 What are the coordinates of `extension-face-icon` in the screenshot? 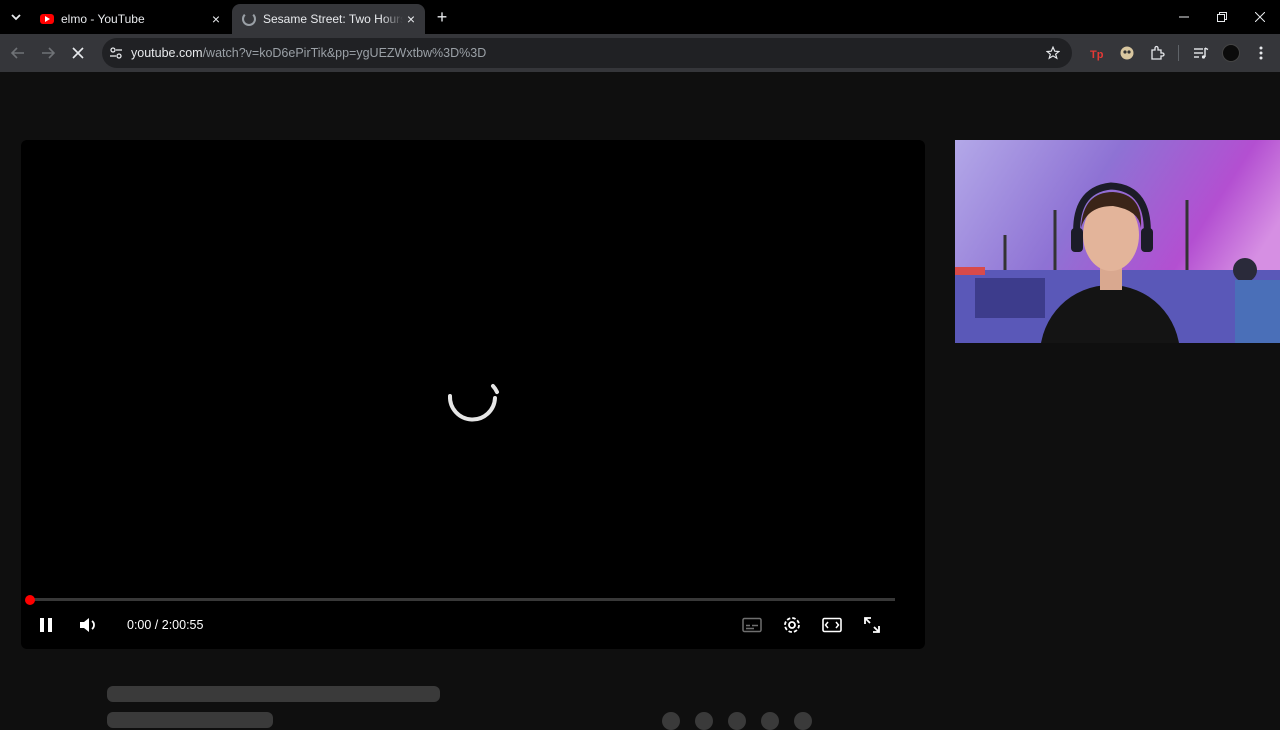 It's located at (1127, 53).